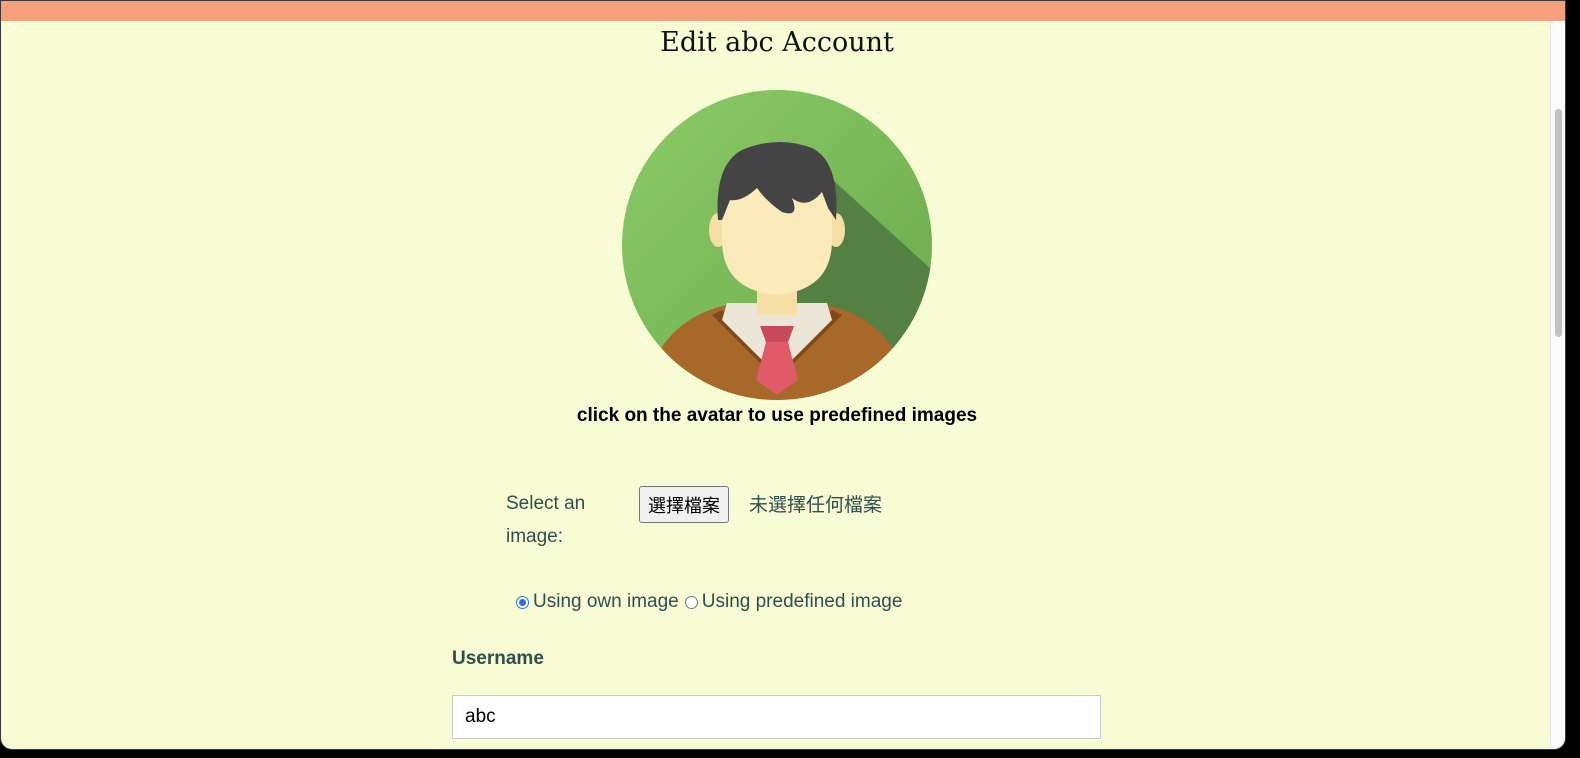  What do you see at coordinates (606, 602) in the screenshot?
I see `own-image-label: Using own image` at bounding box center [606, 602].